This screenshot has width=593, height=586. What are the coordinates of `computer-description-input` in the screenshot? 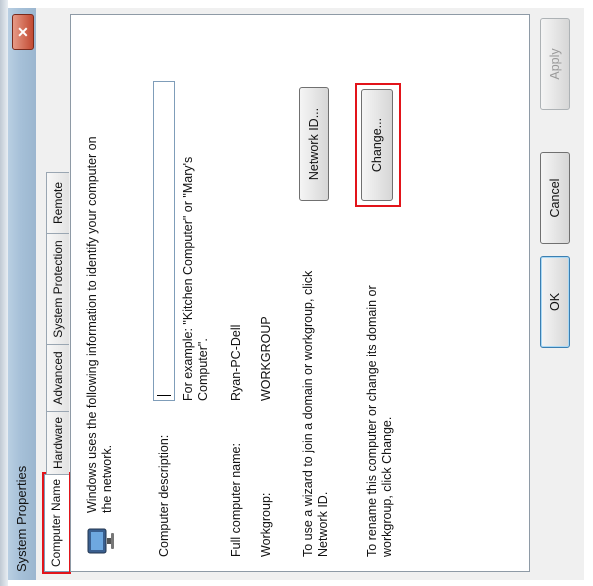 It's located at (164, 241).